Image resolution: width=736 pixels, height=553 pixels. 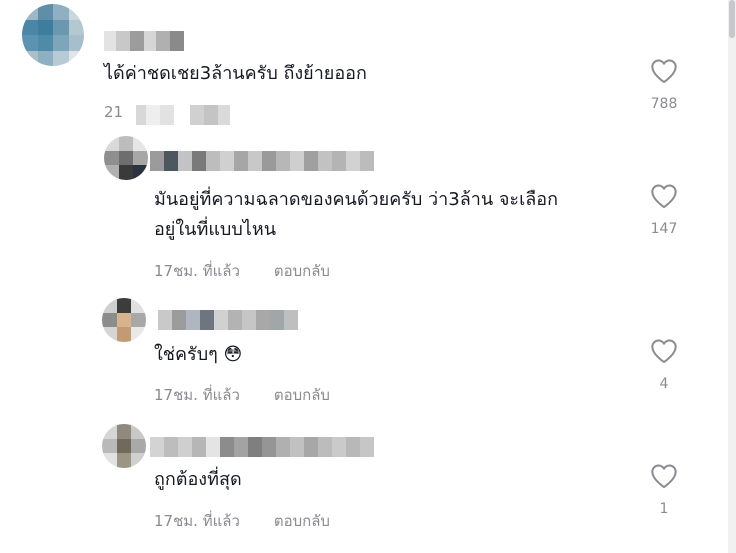 I want to click on like-count: 147, so click(x=664, y=229).